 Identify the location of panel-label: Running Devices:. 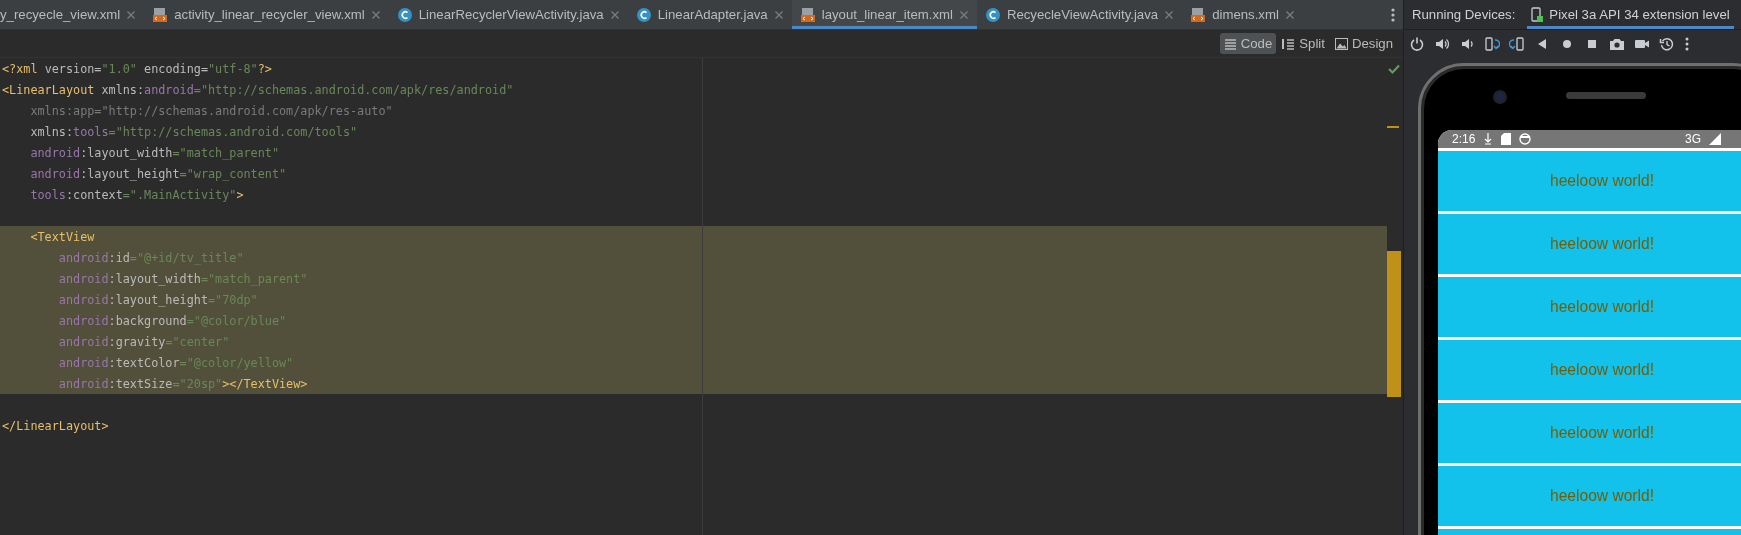
(1464, 14).